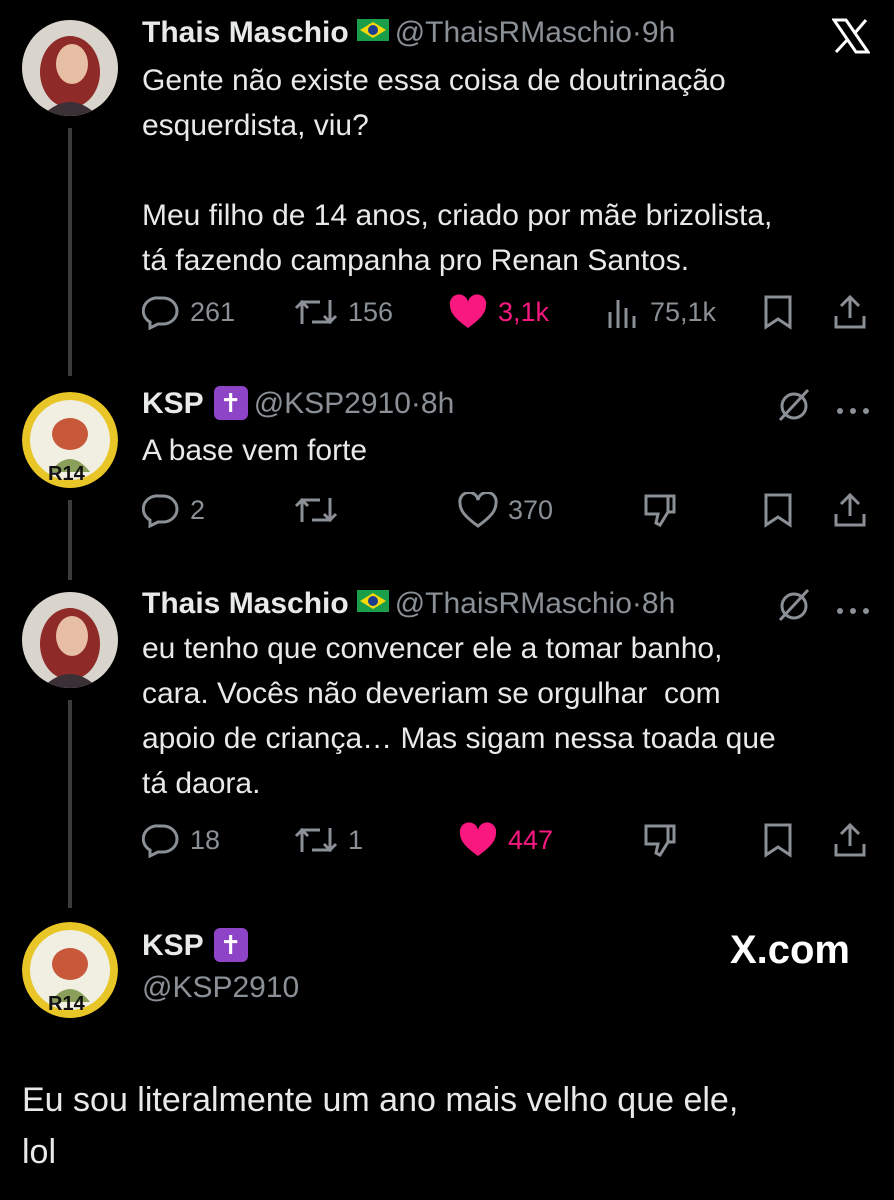 Image resolution: width=894 pixels, height=1200 pixels. Describe the element at coordinates (198, 509) in the screenshot. I see `reply-count: 2` at that location.